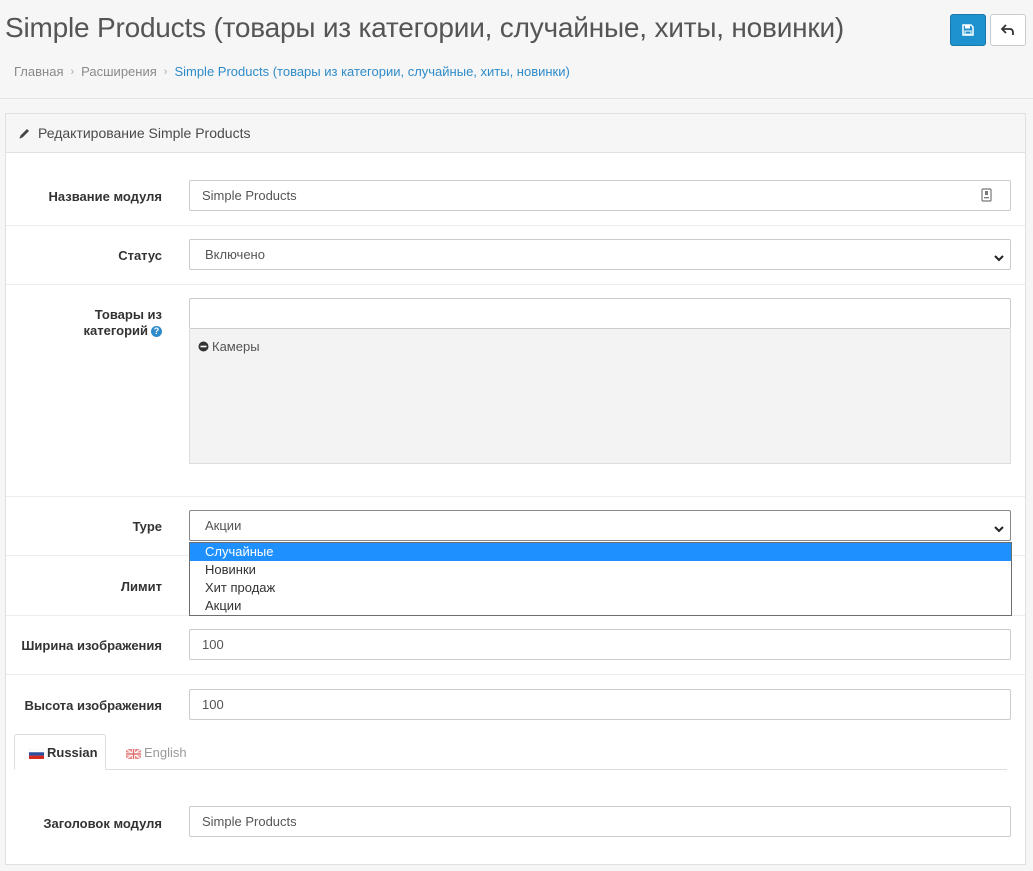  I want to click on image-width-input: 100, so click(600, 644).